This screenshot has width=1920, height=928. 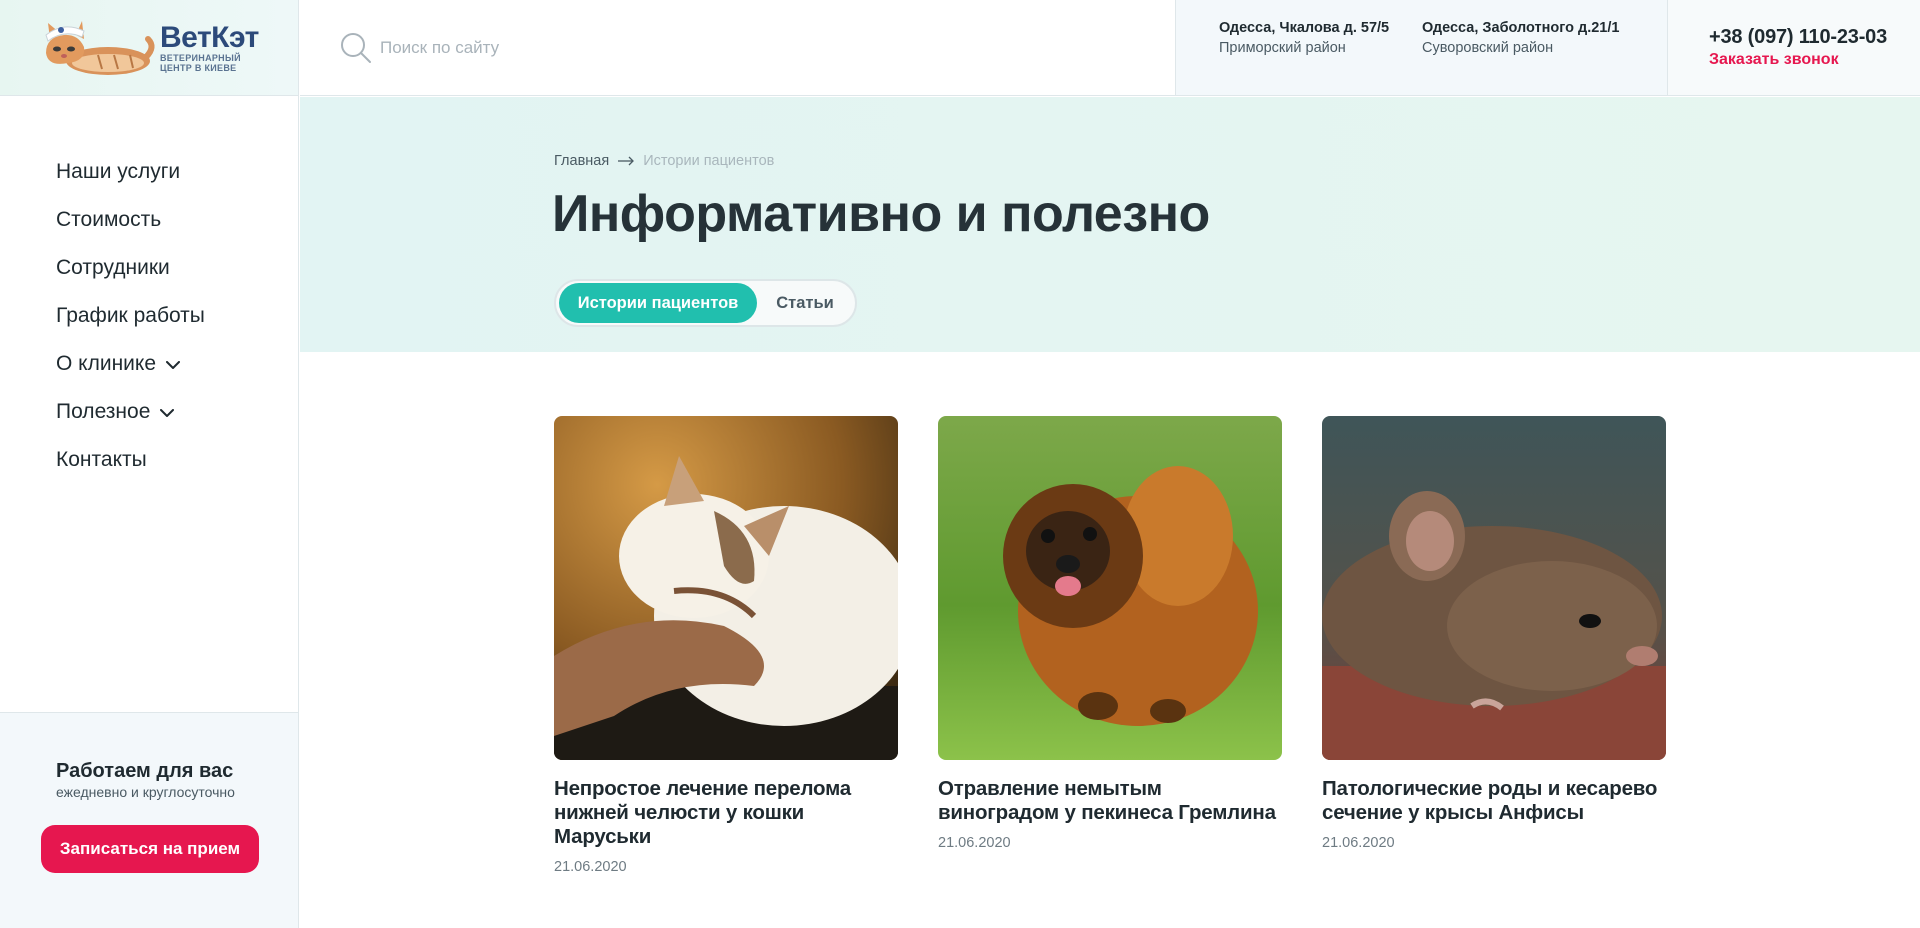 I want to click on logo-tagline-line1: ВЕТЕРИНАРНЫЙ, so click(x=200, y=57).